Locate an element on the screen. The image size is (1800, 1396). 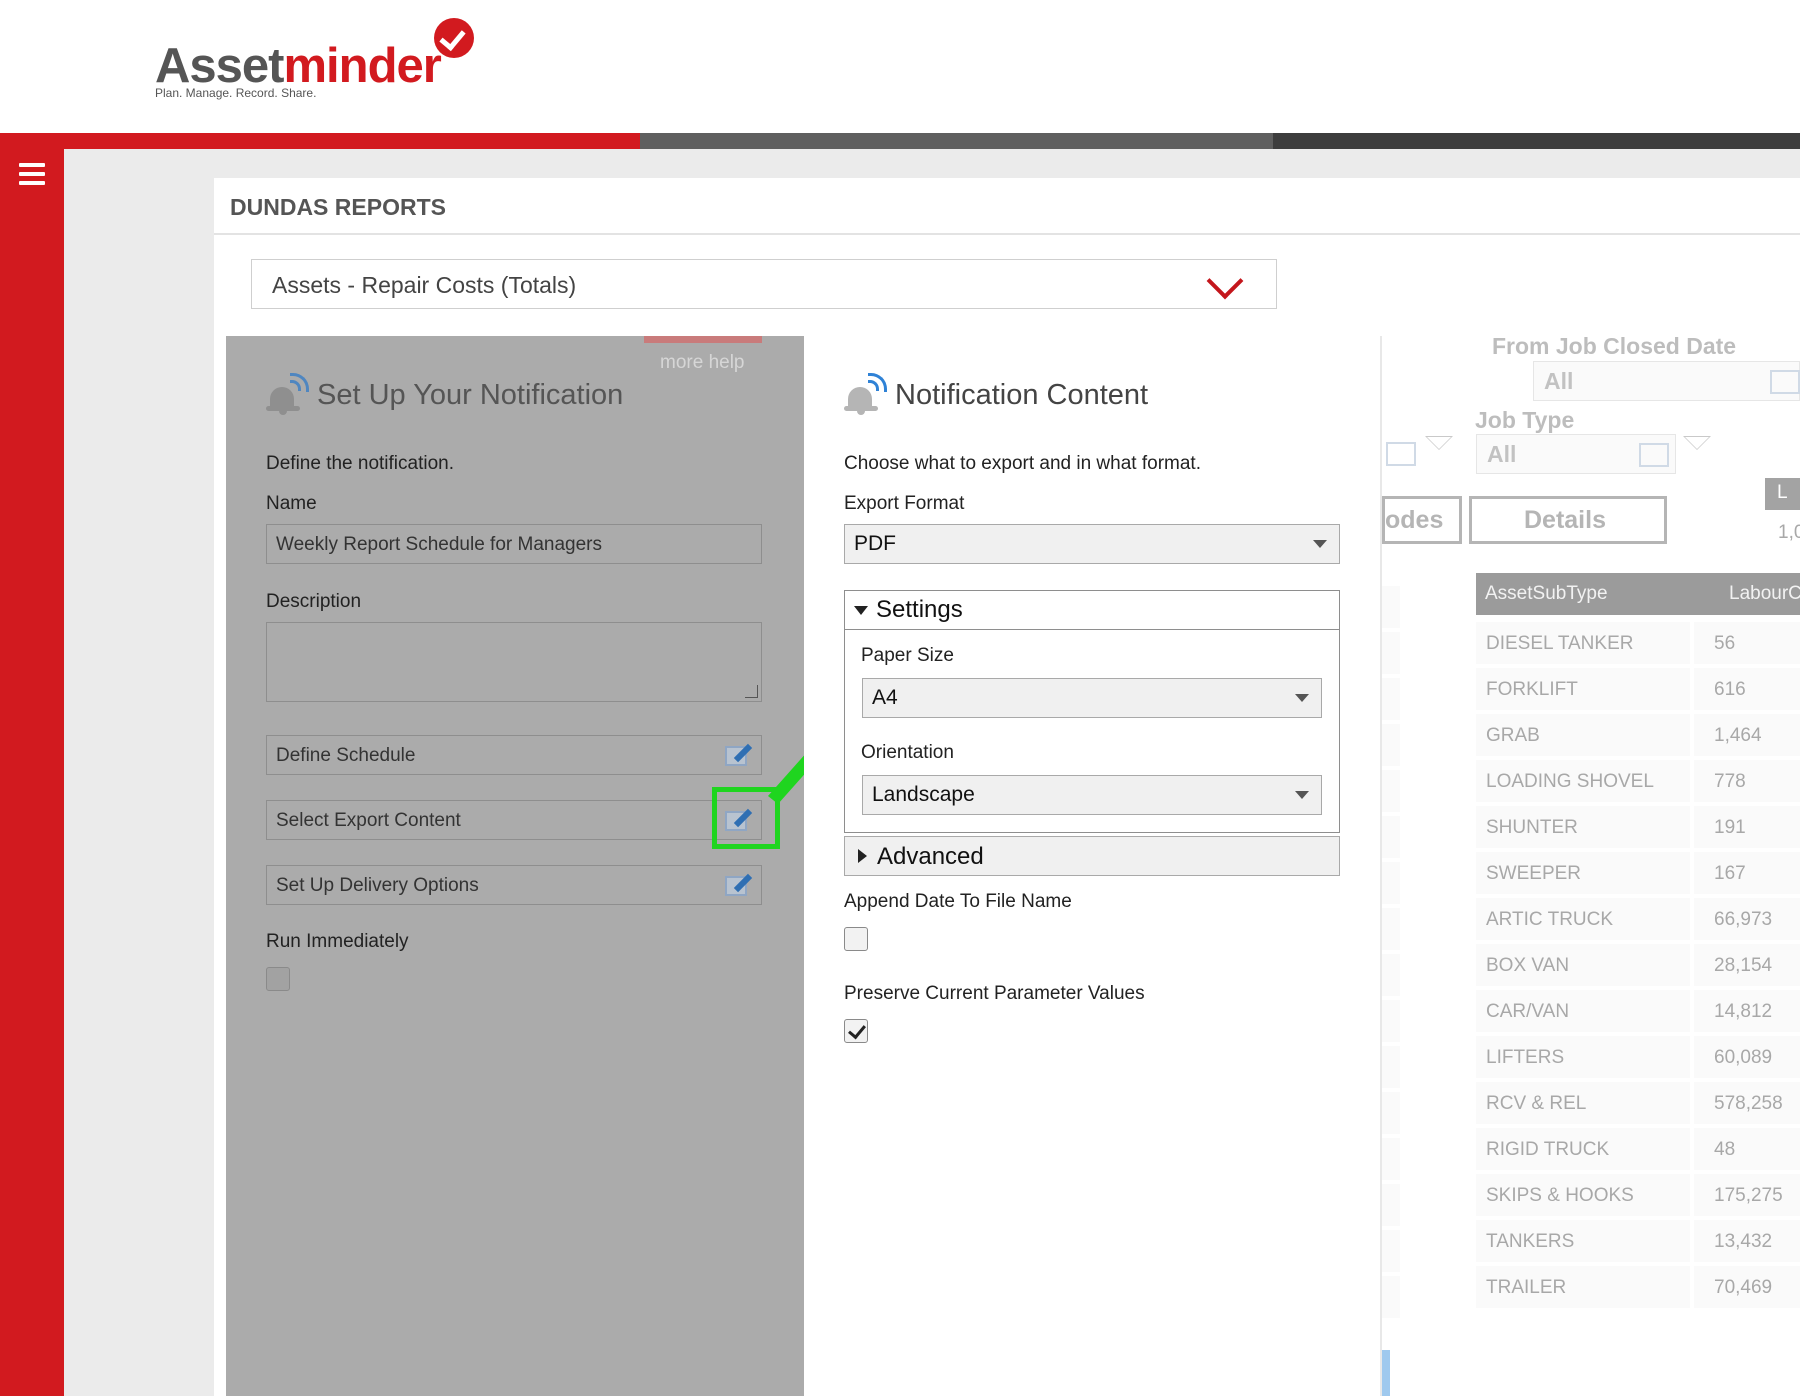
table-row: LOADING SHOVEL 778 is located at coordinates (1638, 782).